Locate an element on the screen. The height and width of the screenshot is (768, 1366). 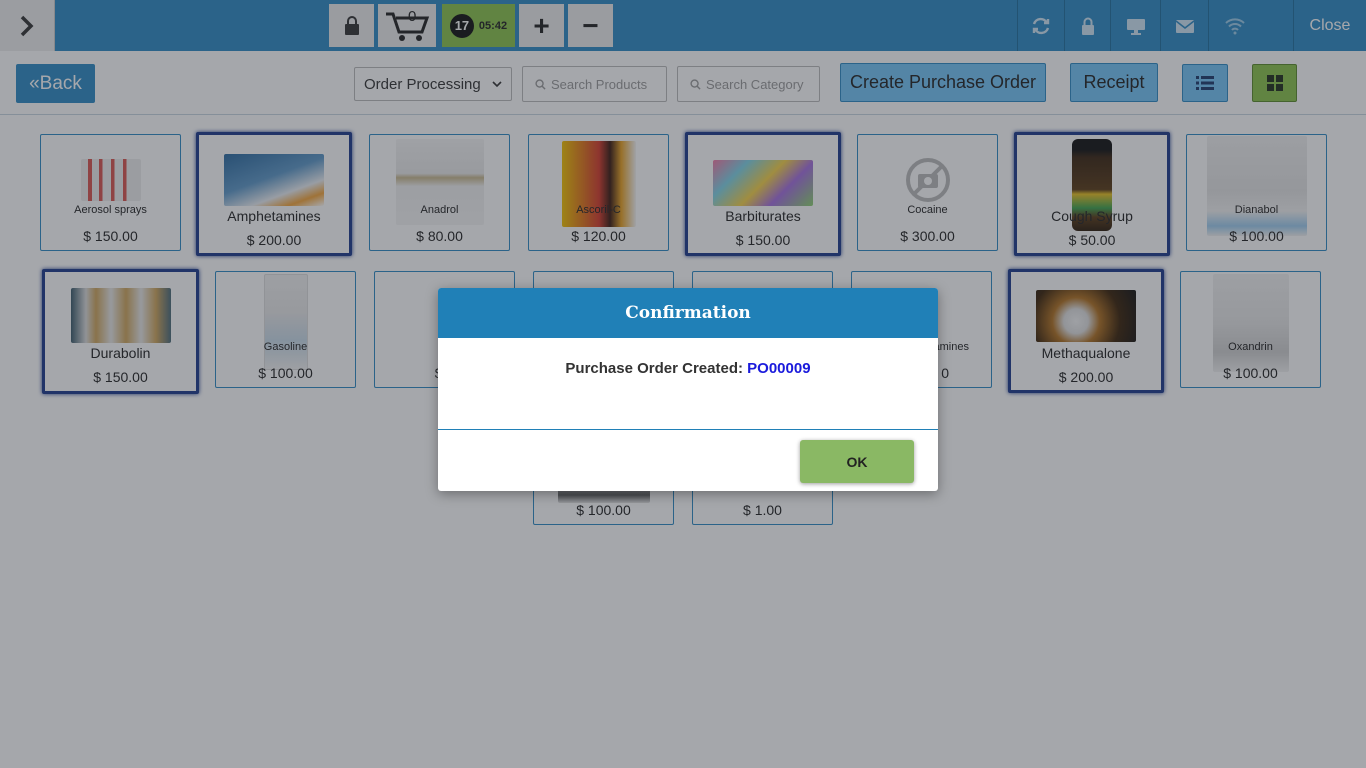
ok-button: OK is located at coordinates (857, 461).